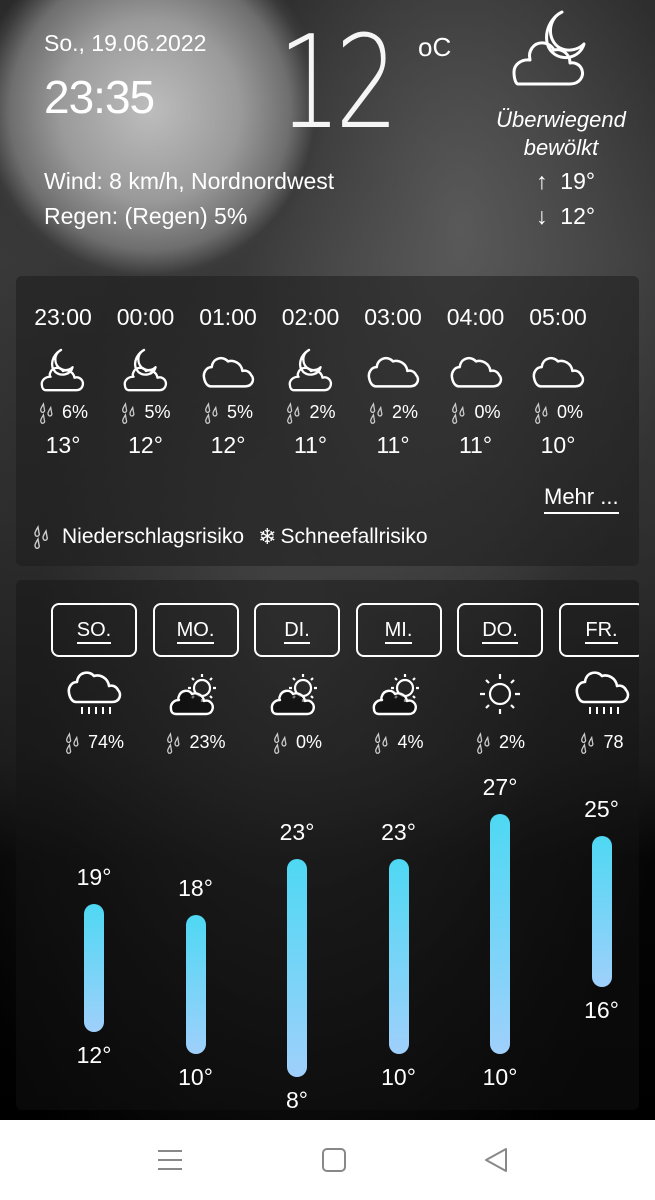  I want to click on day-label: SO., so click(94, 631).